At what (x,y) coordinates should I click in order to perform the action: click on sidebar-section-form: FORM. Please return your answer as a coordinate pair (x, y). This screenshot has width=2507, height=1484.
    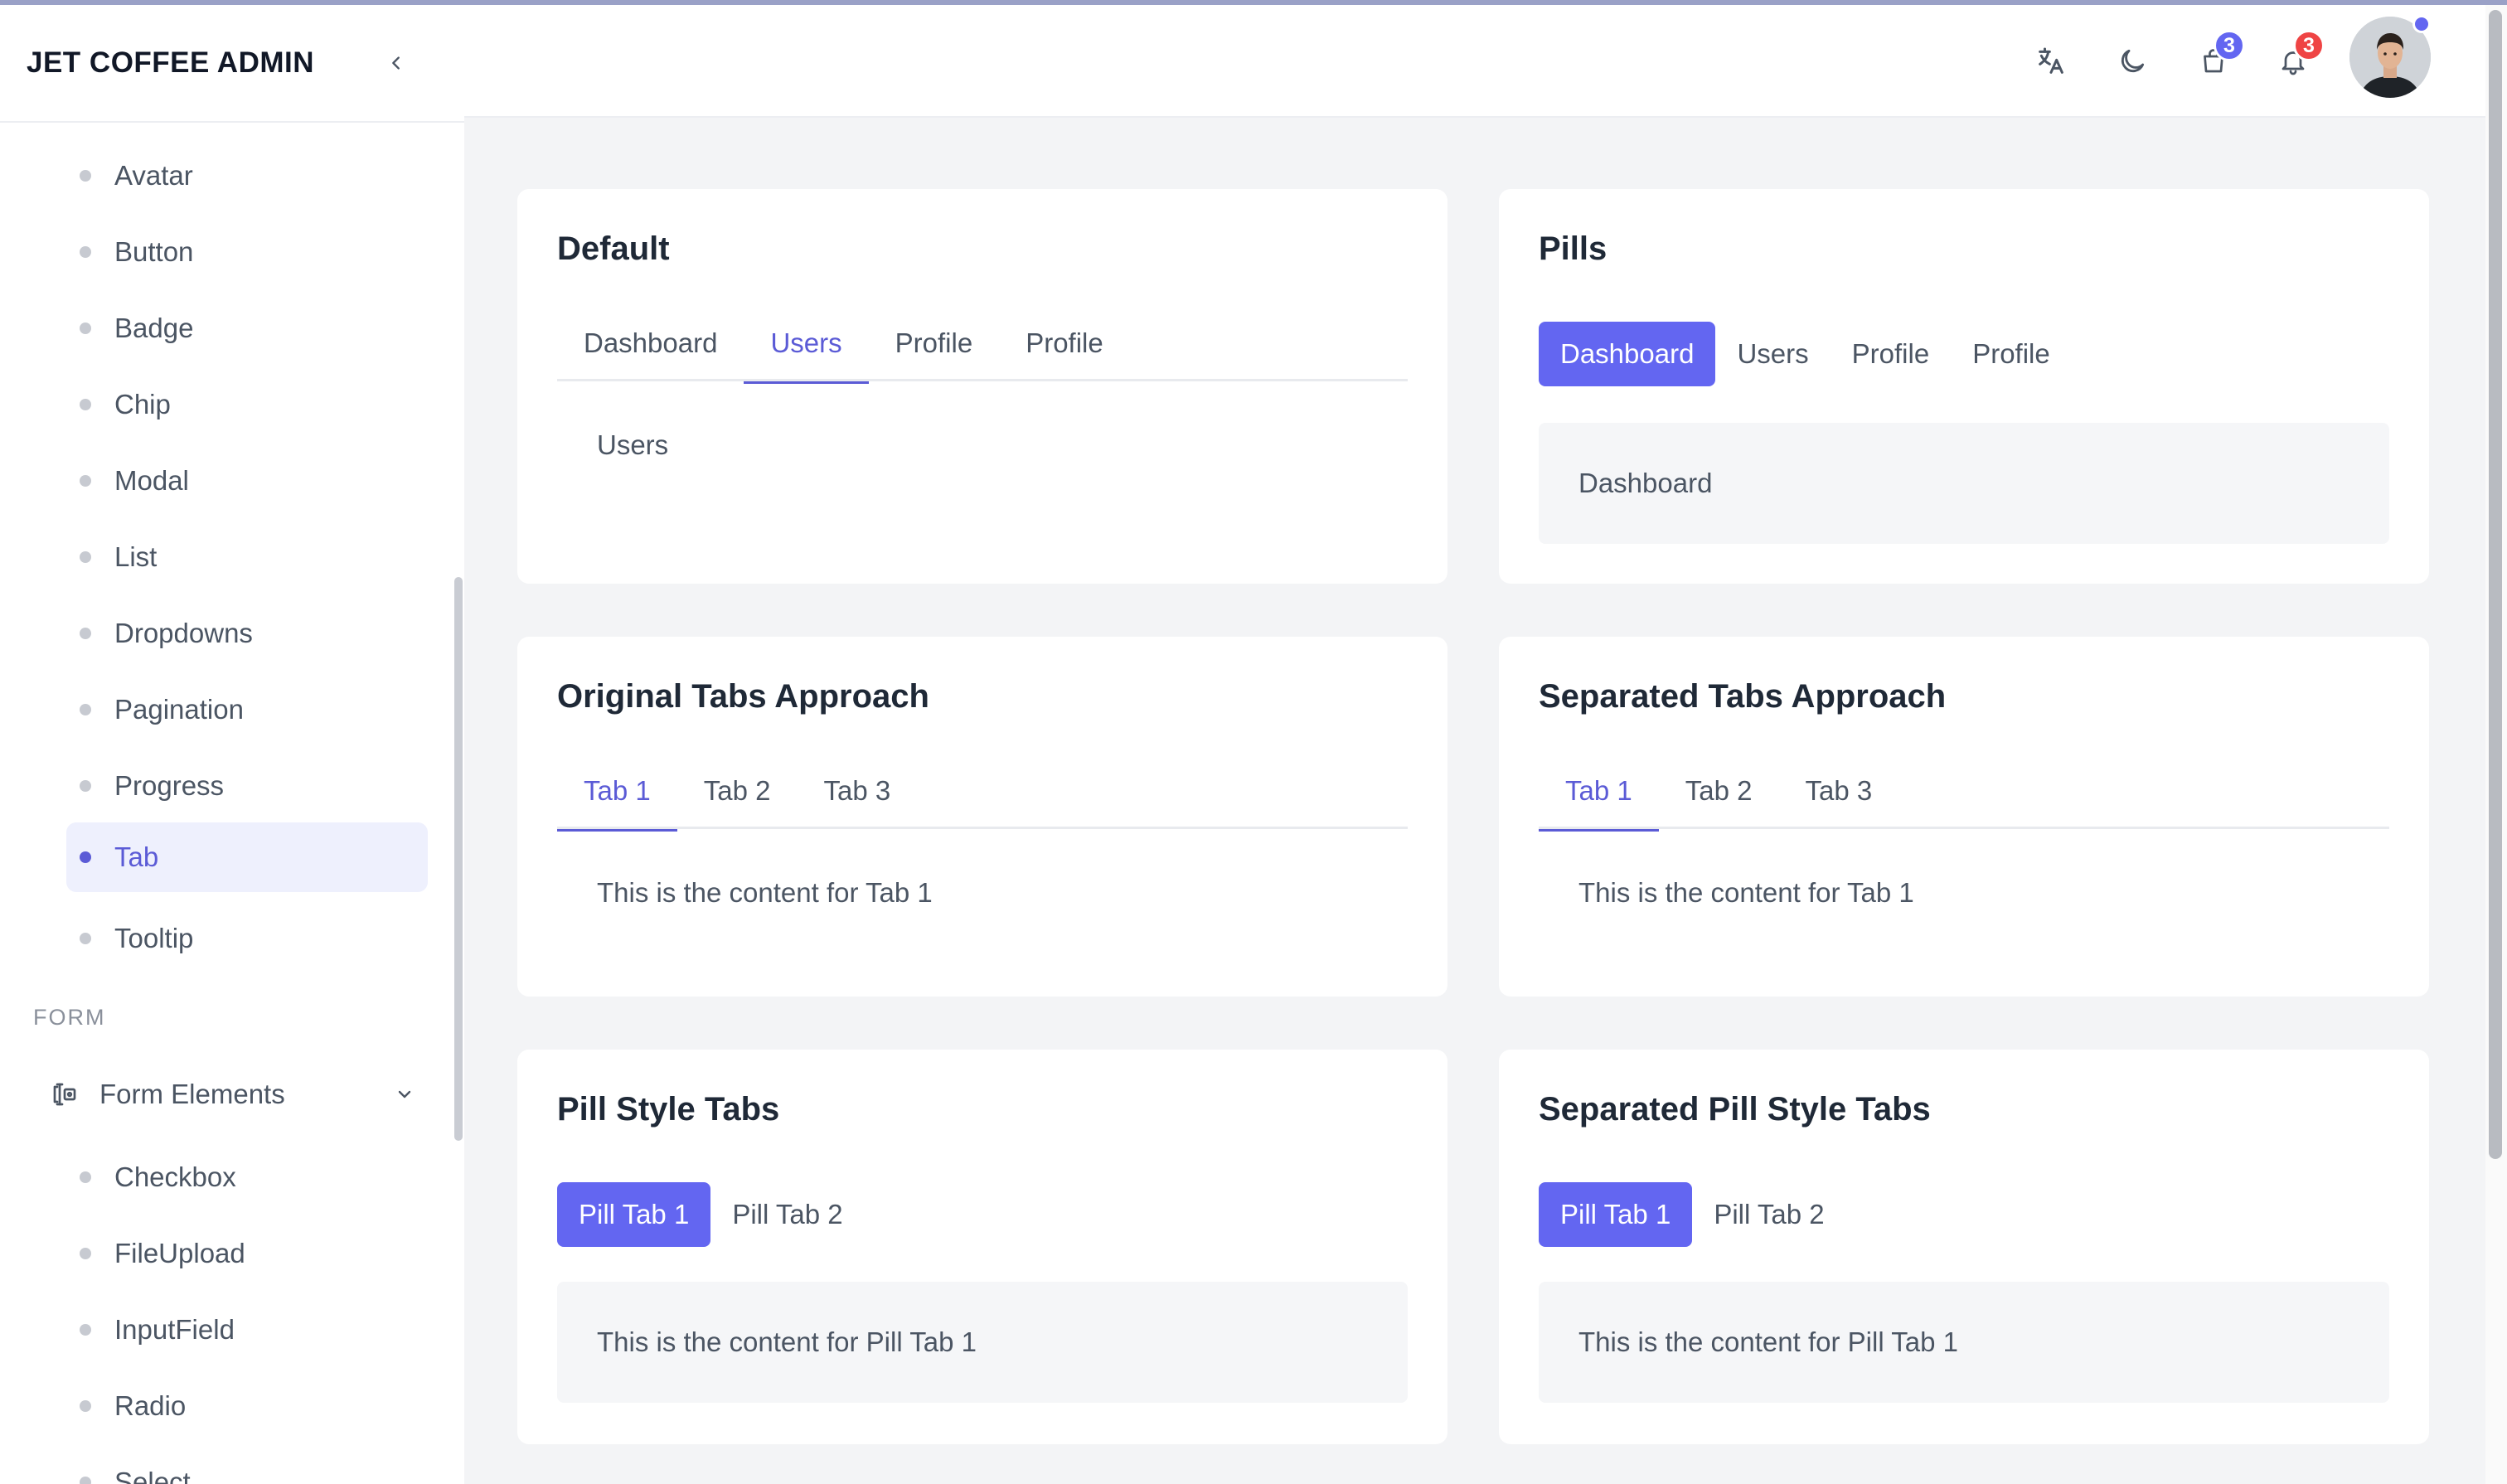
    Looking at the image, I should click on (69, 1018).